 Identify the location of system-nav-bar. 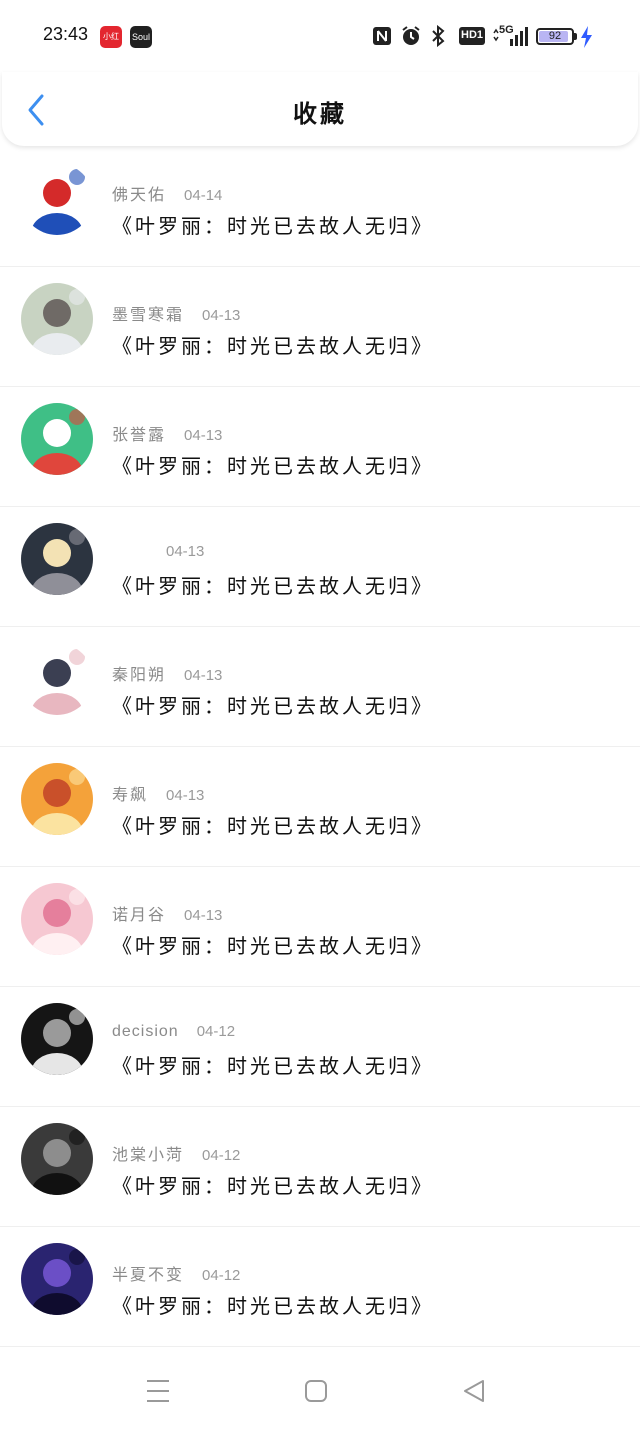
(320, 1393).